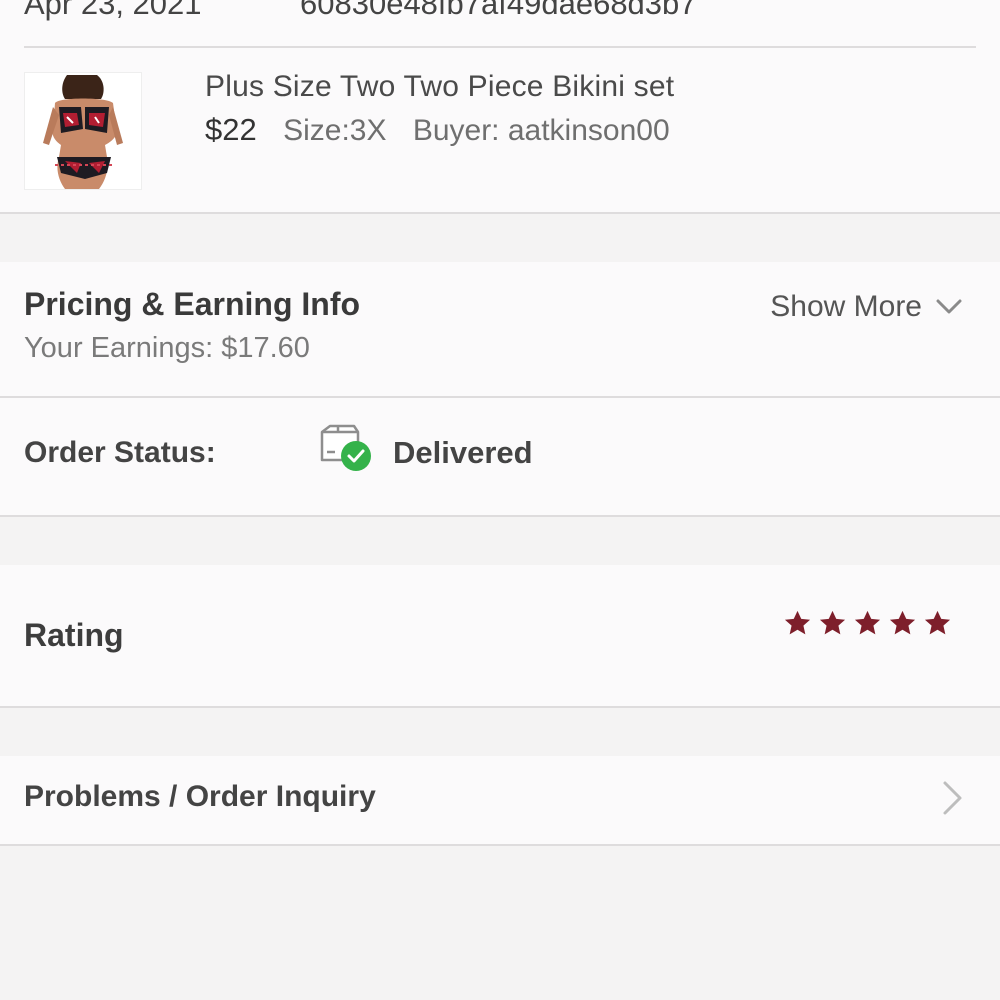  I want to click on order-status-value: Delivered, so click(463, 452).